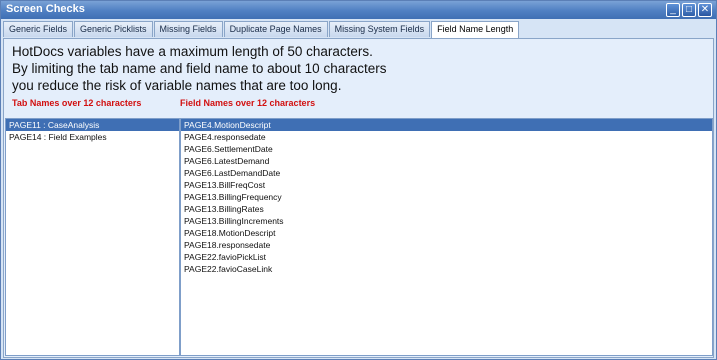 The image size is (717, 360). Describe the element at coordinates (446, 173) in the screenshot. I see `list-item: PAGE6.LastDemandDate` at that location.